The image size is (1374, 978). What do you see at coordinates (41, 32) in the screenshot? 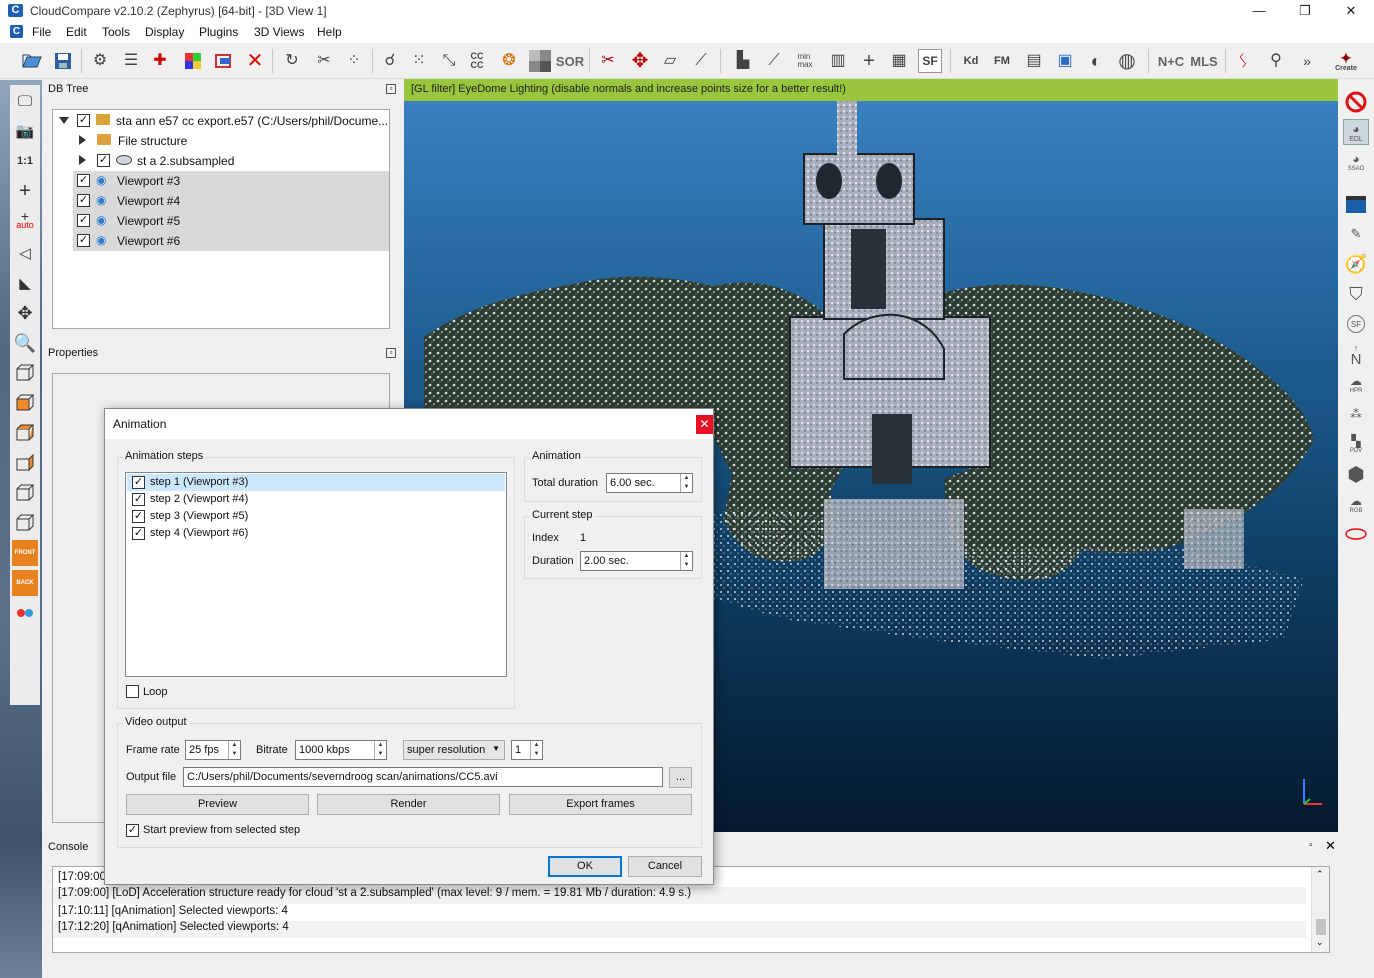
I see `menu-file: File` at bounding box center [41, 32].